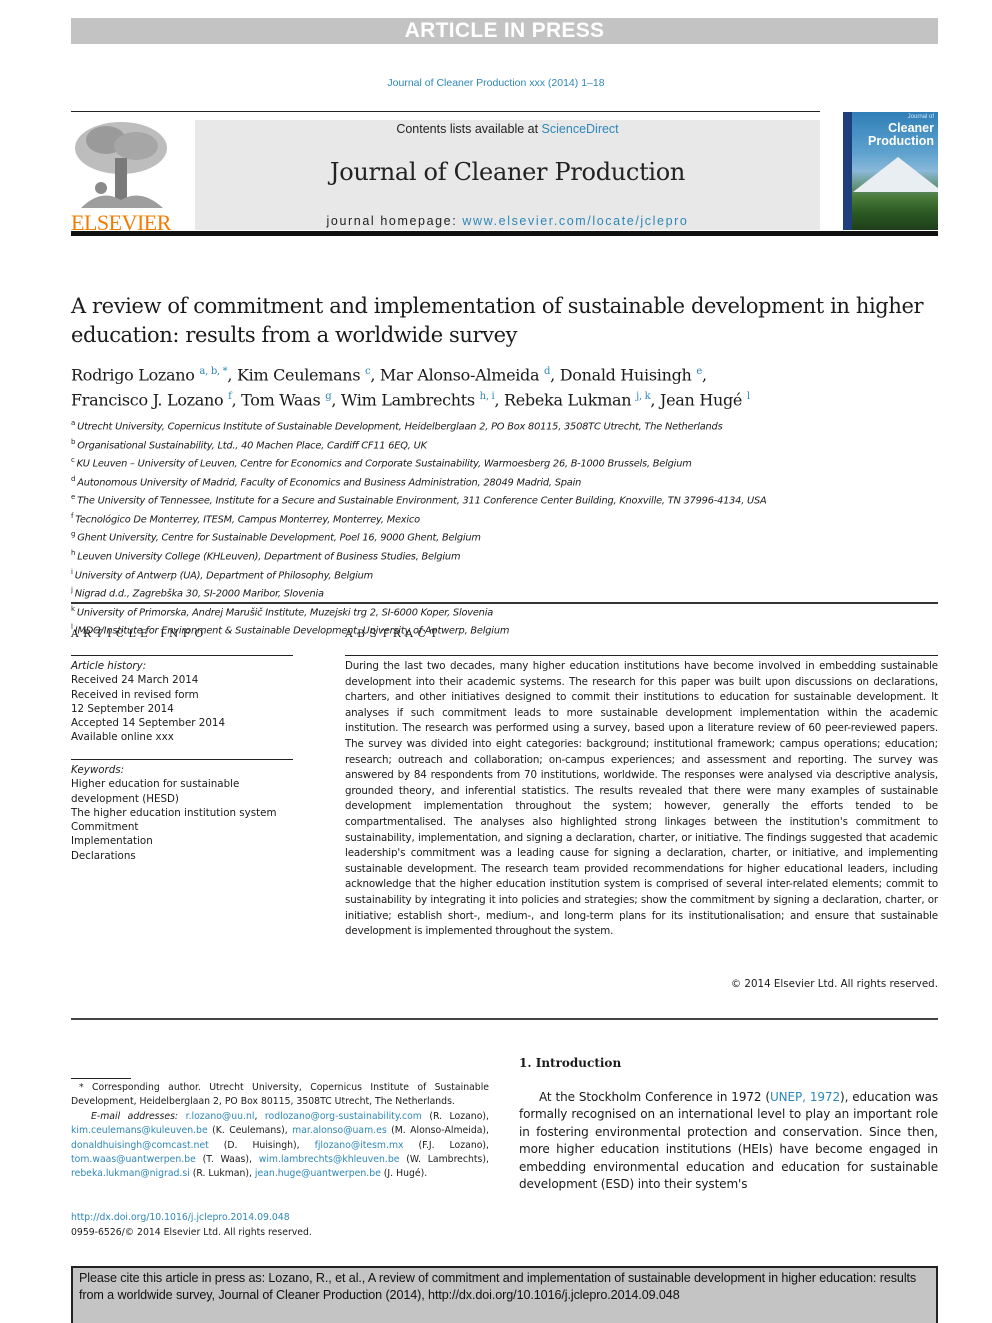 The height and width of the screenshot is (1323, 992). Describe the element at coordinates (410, 400) in the screenshot. I see `author-name: Wim Lambrechts` at that location.